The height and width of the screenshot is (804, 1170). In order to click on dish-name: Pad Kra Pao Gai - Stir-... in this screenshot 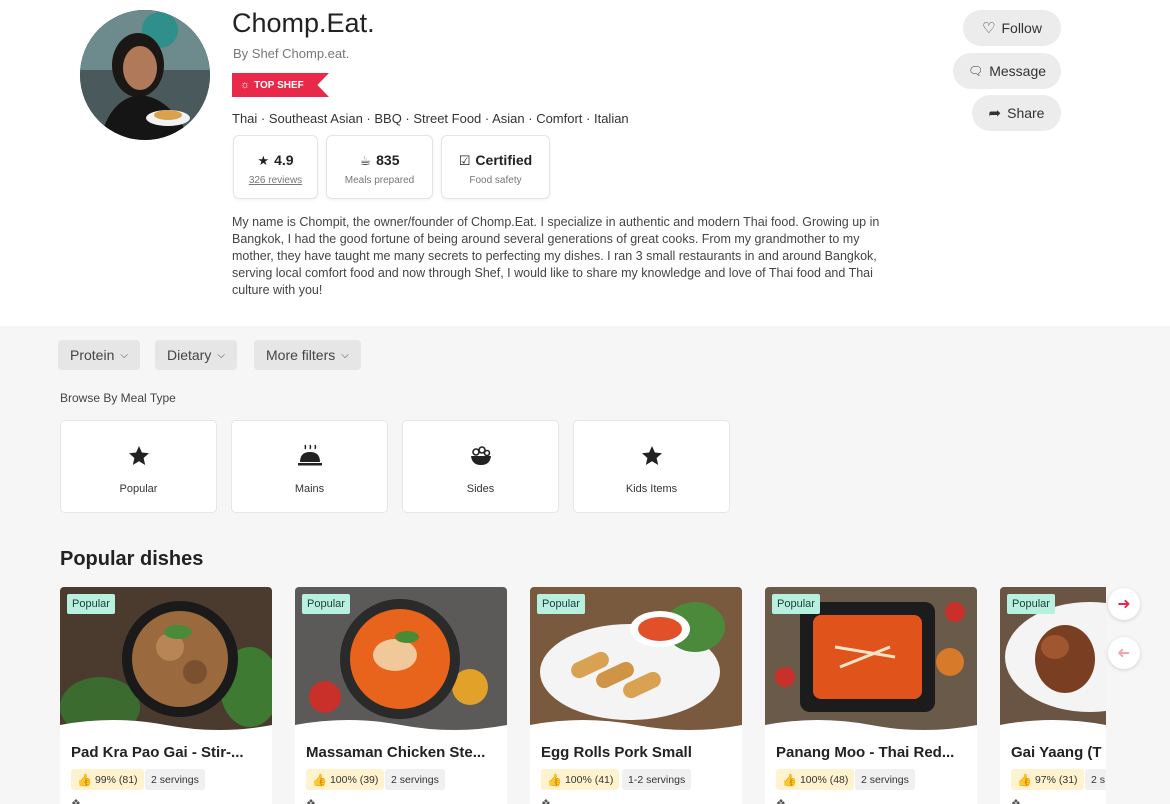, I will do `click(157, 752)`.